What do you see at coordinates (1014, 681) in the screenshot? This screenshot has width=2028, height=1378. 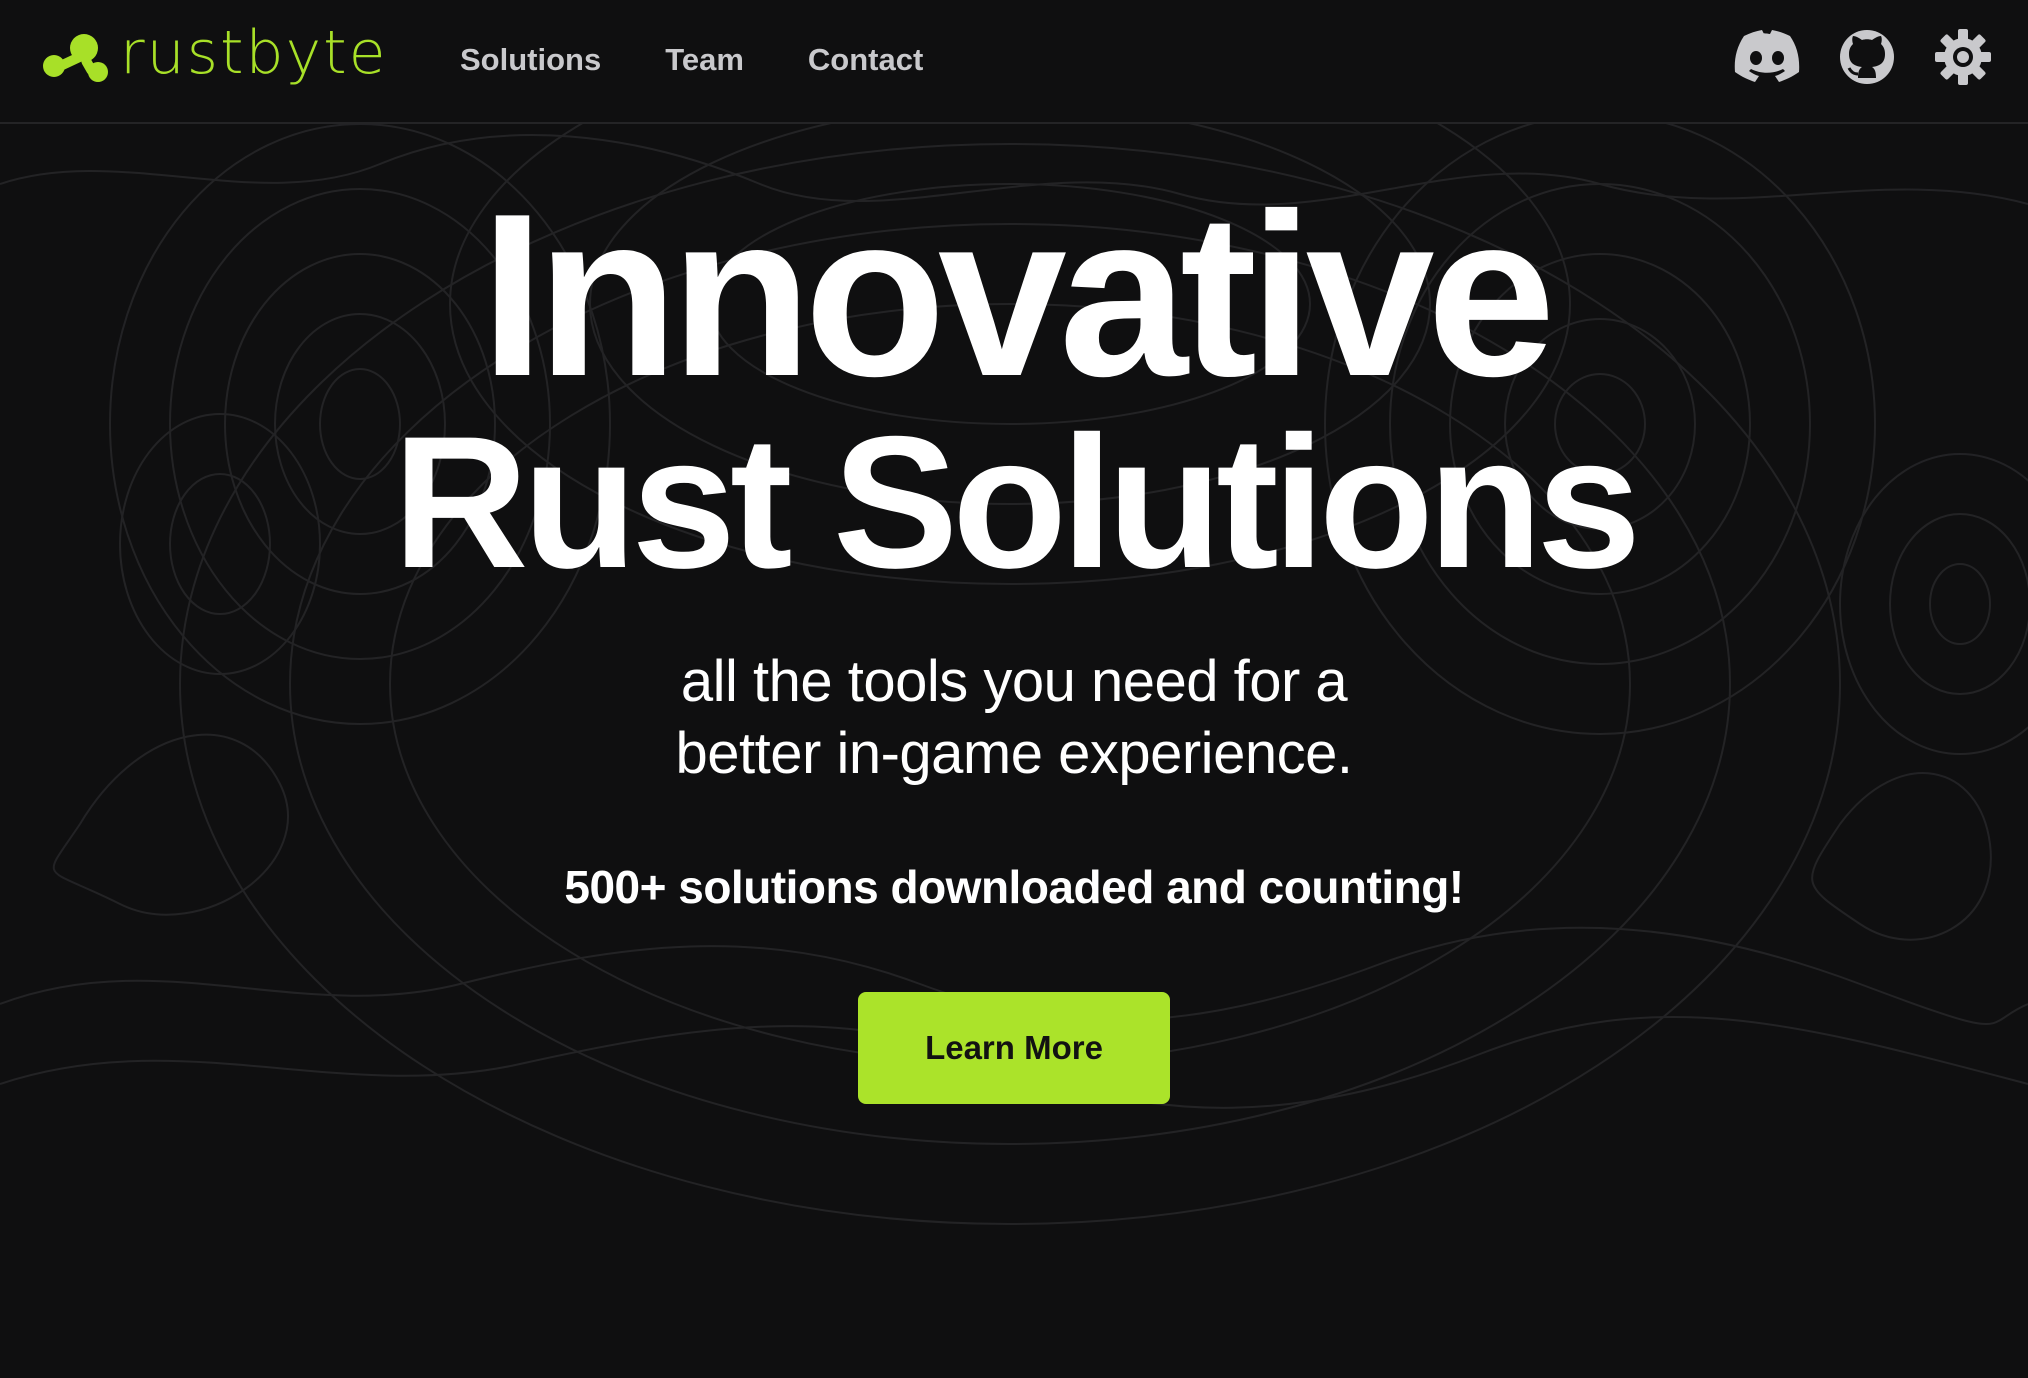 I see `hero-subtitle-line-1: all the tools you need for a` at bounding box center [1014, 681].